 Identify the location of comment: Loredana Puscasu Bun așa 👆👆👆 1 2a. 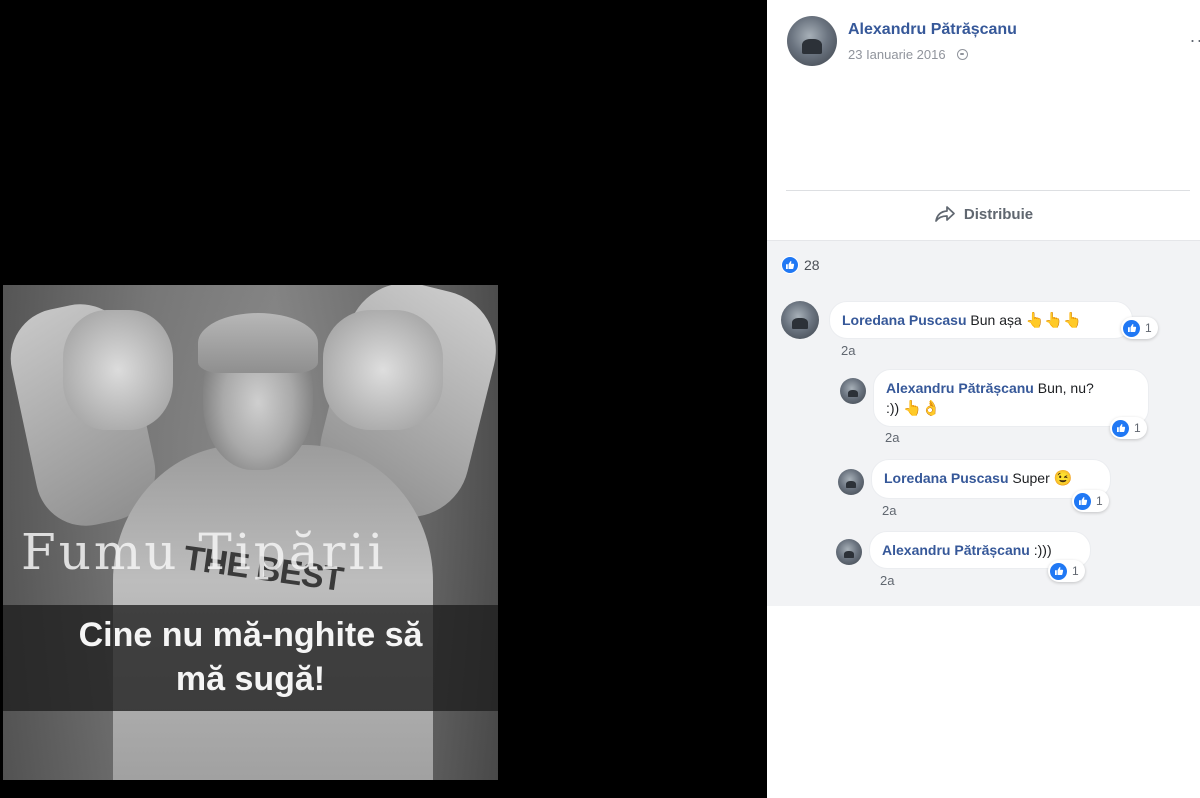
(986, 331).